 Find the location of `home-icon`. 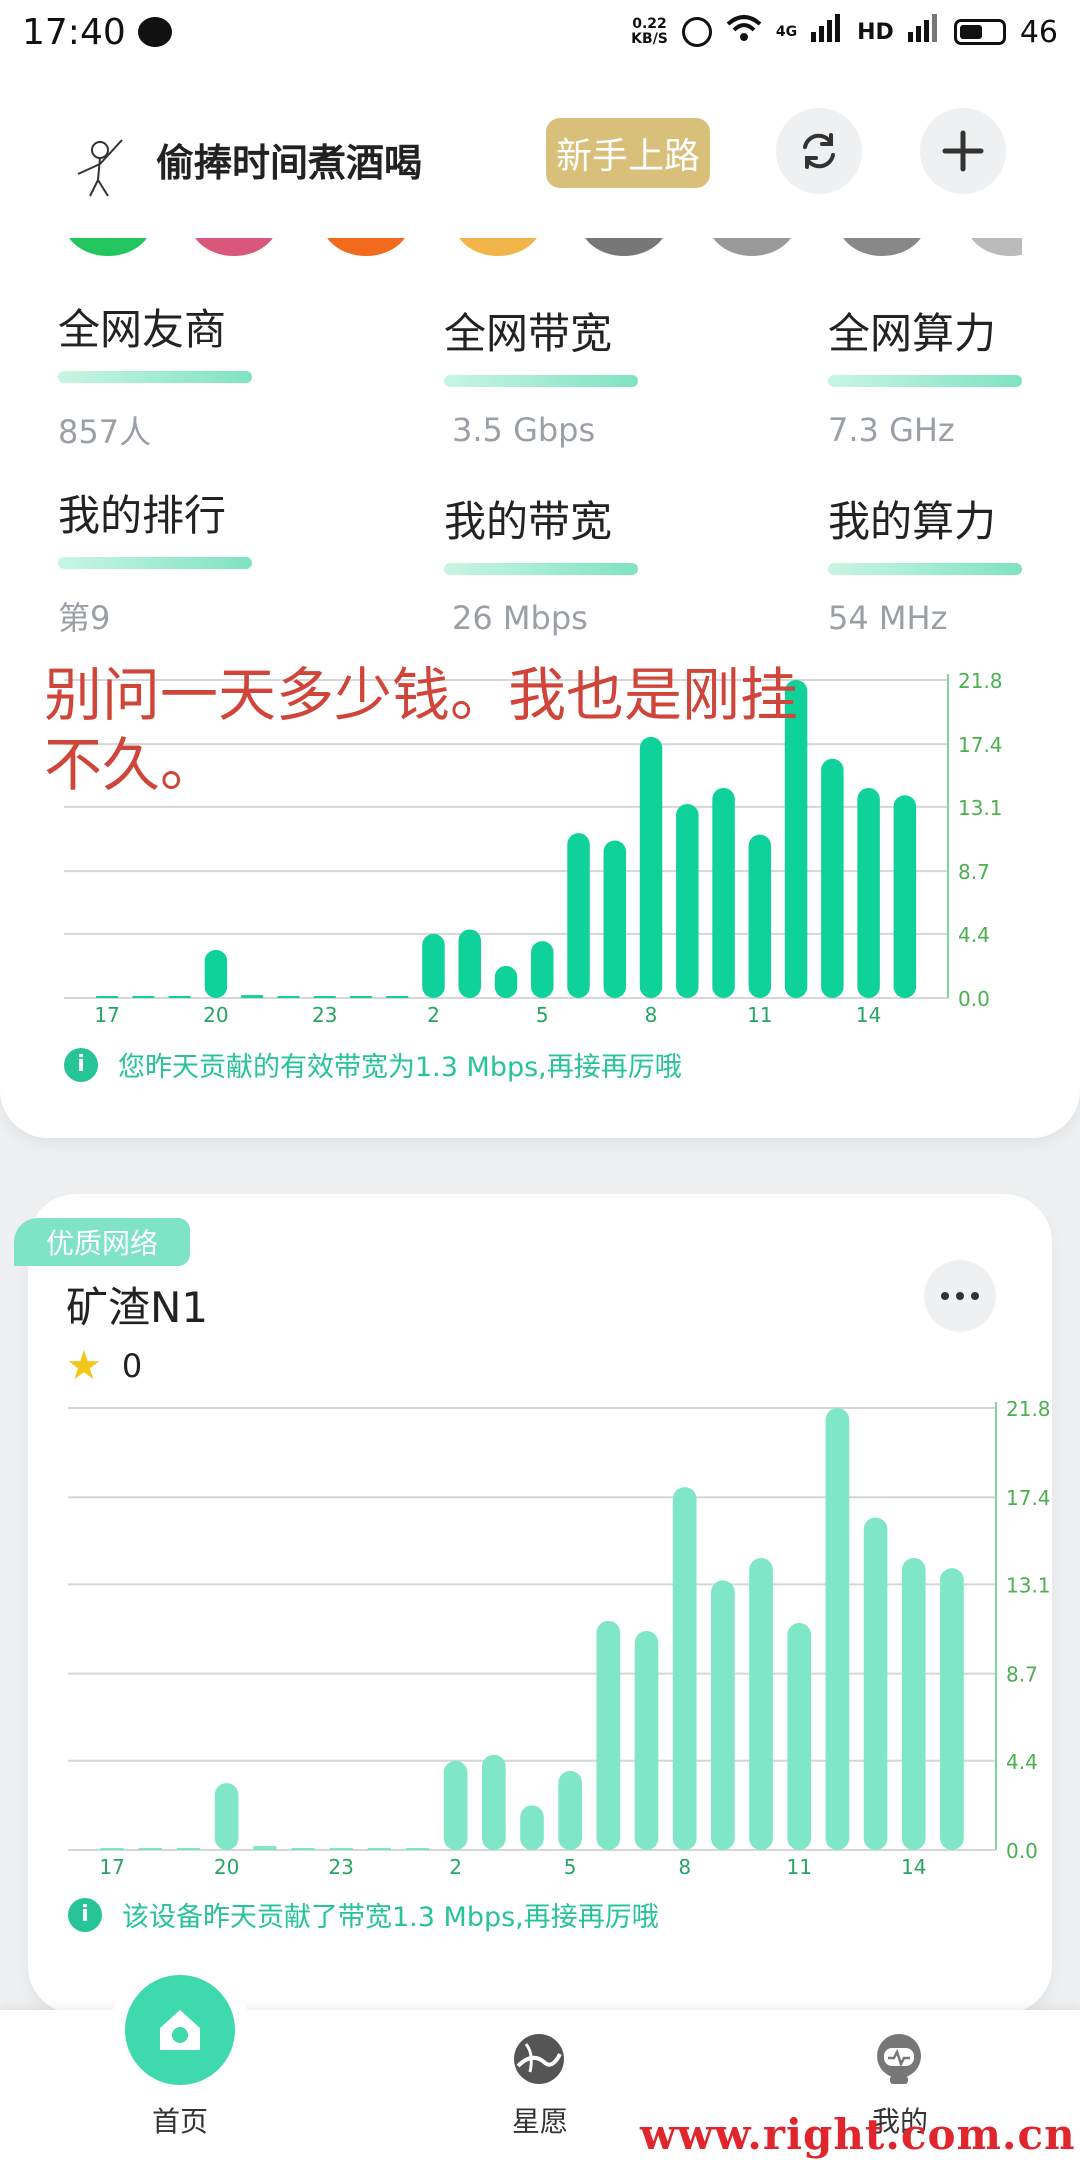

home-icon is located at coordinates (180, 2030).